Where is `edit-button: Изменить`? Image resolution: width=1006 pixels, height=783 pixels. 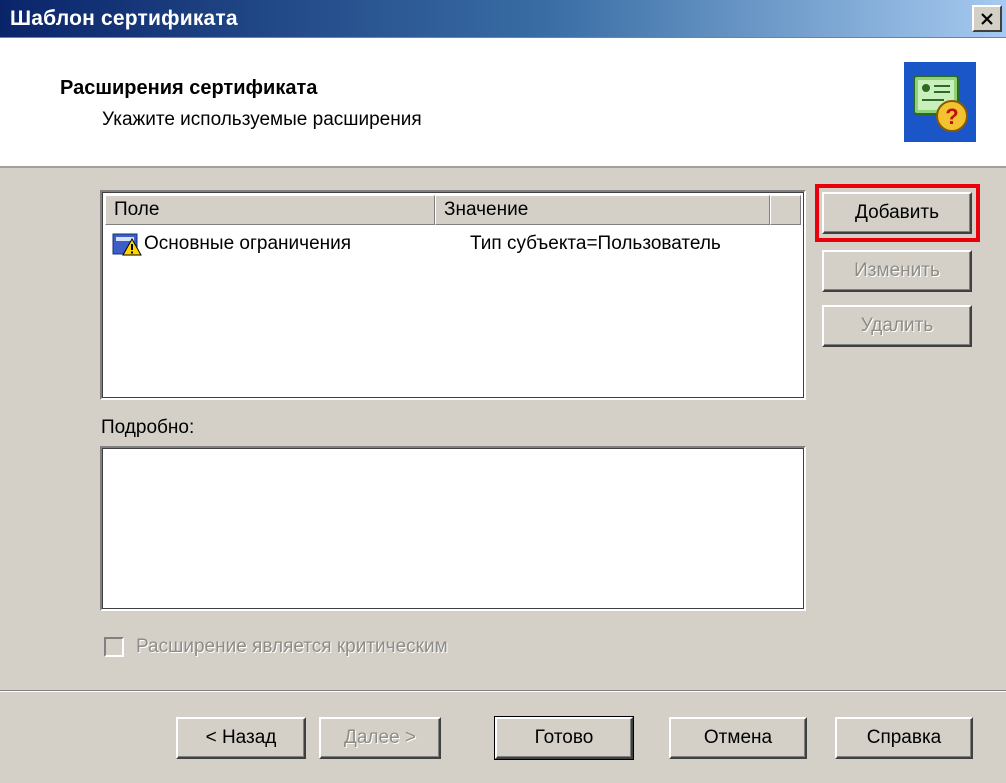 edit-button: Изменить is located at coordinates (897, 271).